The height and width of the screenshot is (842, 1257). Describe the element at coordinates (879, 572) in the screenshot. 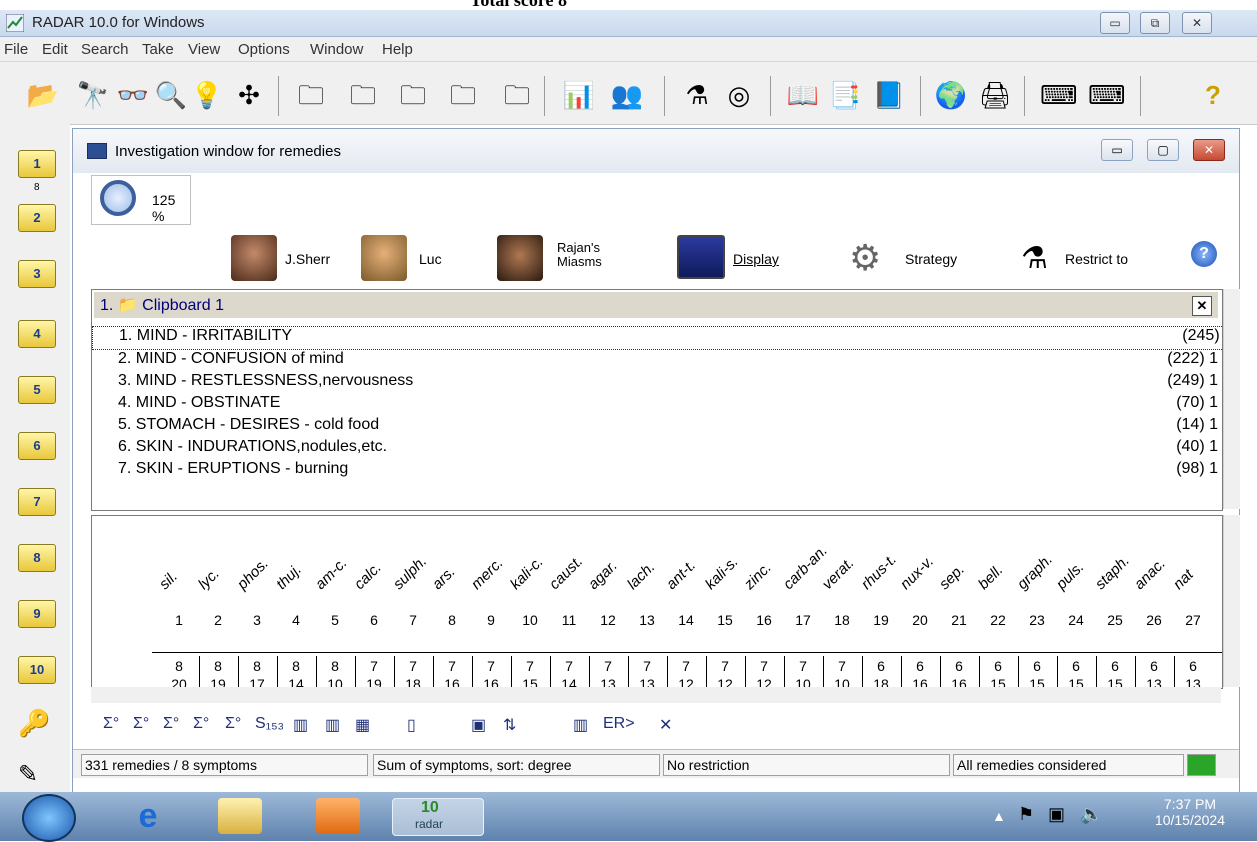

I see `remedy-name: rhus-t.` at that location.